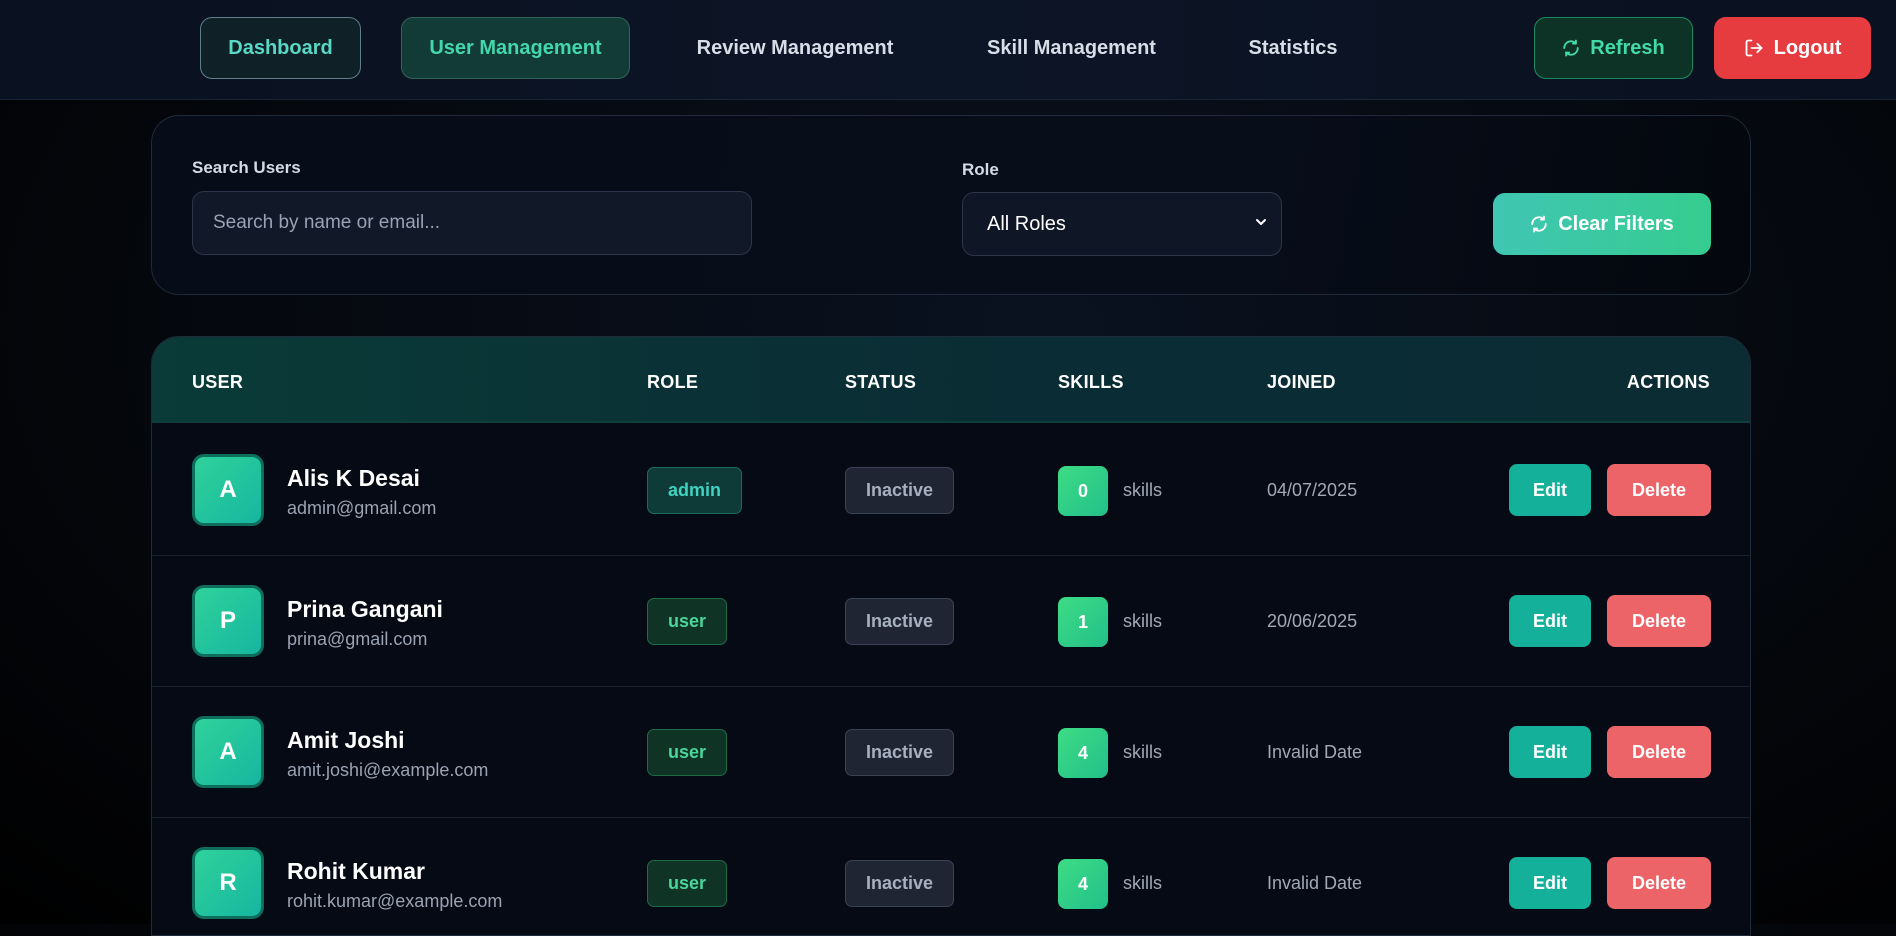 The height and width of the screenshot is (936, 1896). I want to click on role-select-value: All Roles, so click(1026, 223).